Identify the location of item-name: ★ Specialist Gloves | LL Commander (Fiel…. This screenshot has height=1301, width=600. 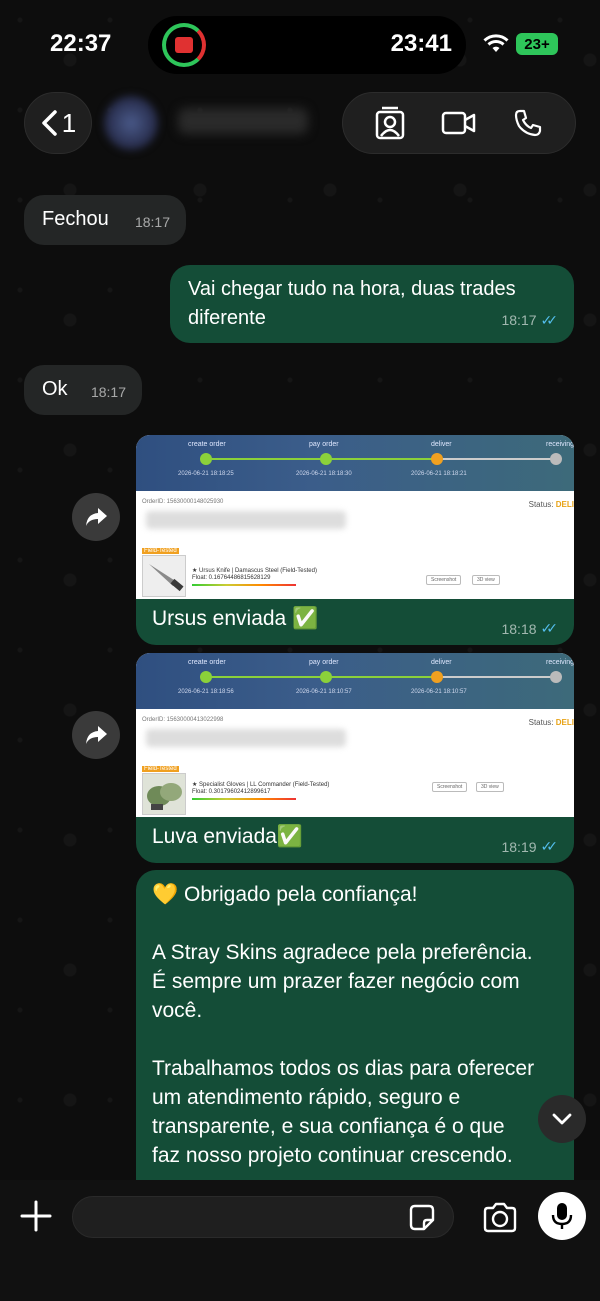
(261, 785).